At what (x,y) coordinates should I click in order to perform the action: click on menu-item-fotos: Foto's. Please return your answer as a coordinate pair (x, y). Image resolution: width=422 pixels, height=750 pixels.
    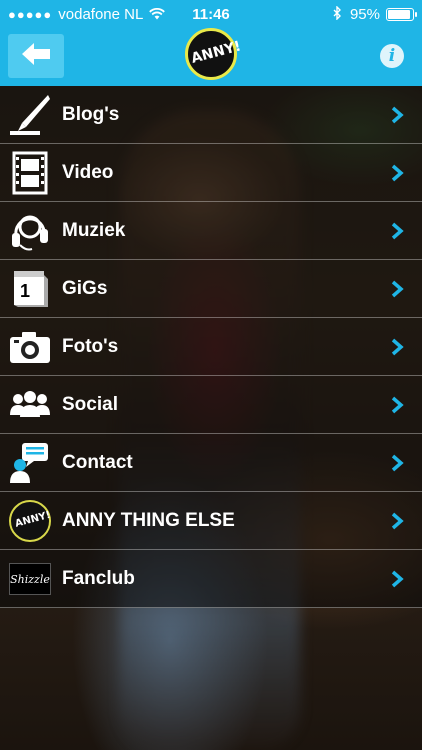
    Looking at the image, I should click on (211, 347).